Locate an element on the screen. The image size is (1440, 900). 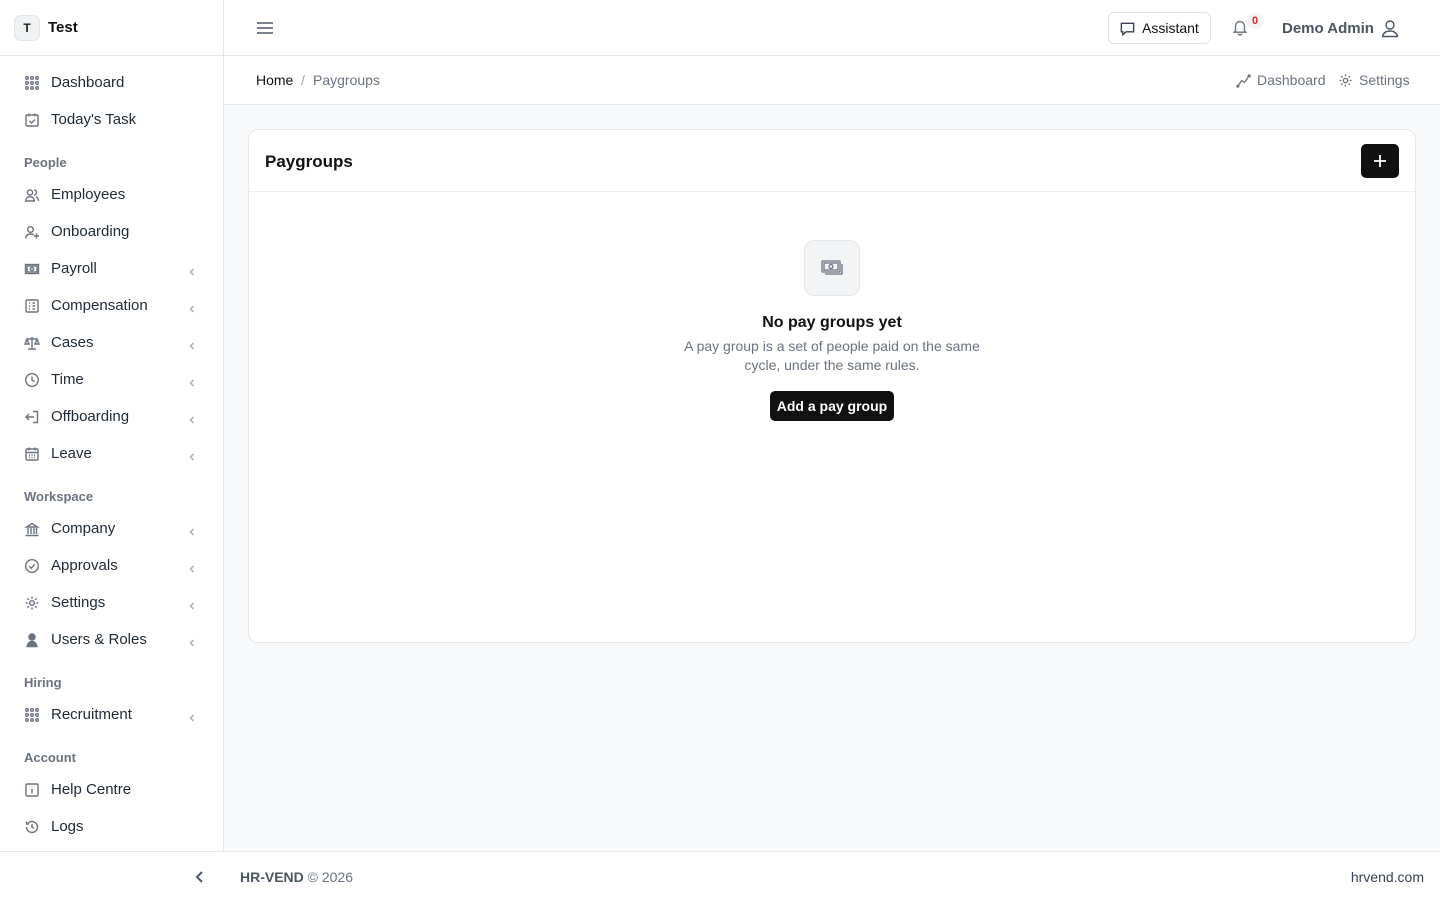
notification-count-badge: 0 is located at coordinates (1255, 21).